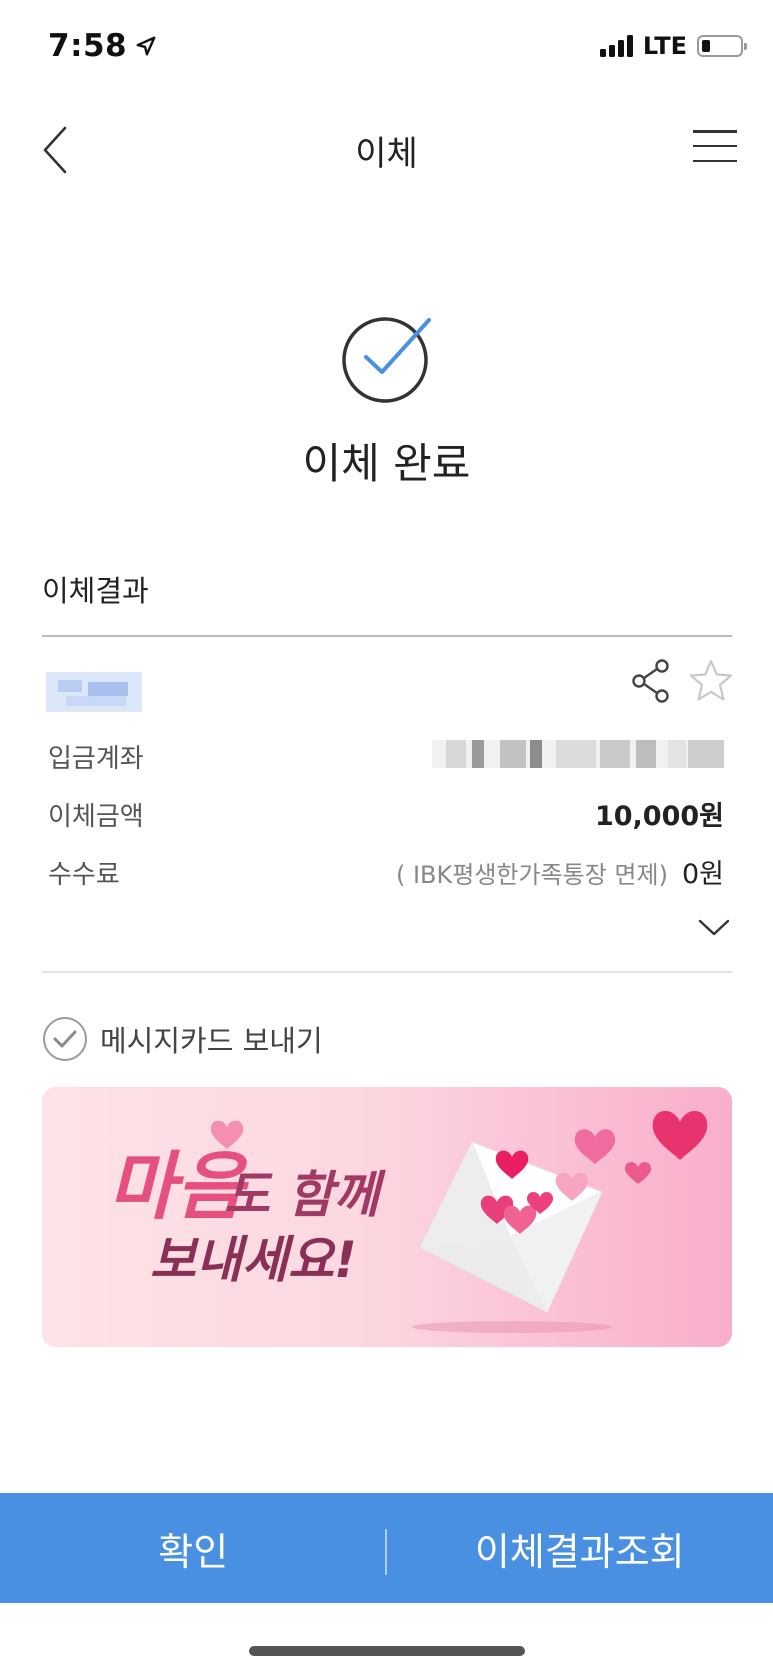 The height and width of the screenshot is (1674, 773). I want to click on section-divider, so click(387, 636).